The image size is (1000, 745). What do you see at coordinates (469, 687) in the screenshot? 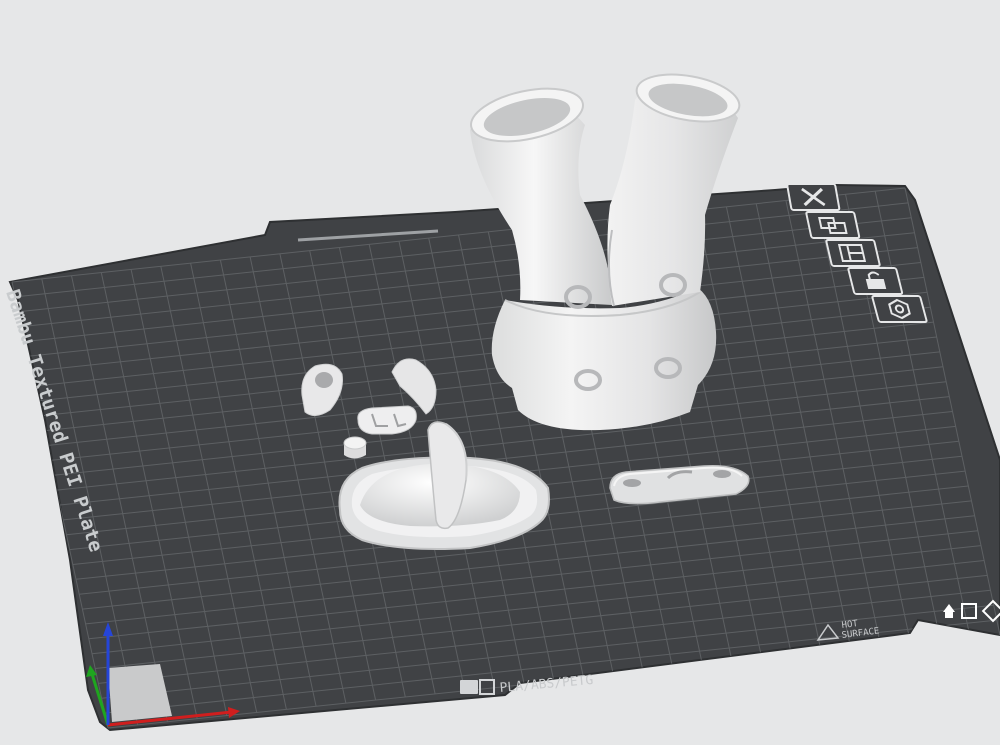
I see `plate-logo-icon` at bounding box center [469, 687].